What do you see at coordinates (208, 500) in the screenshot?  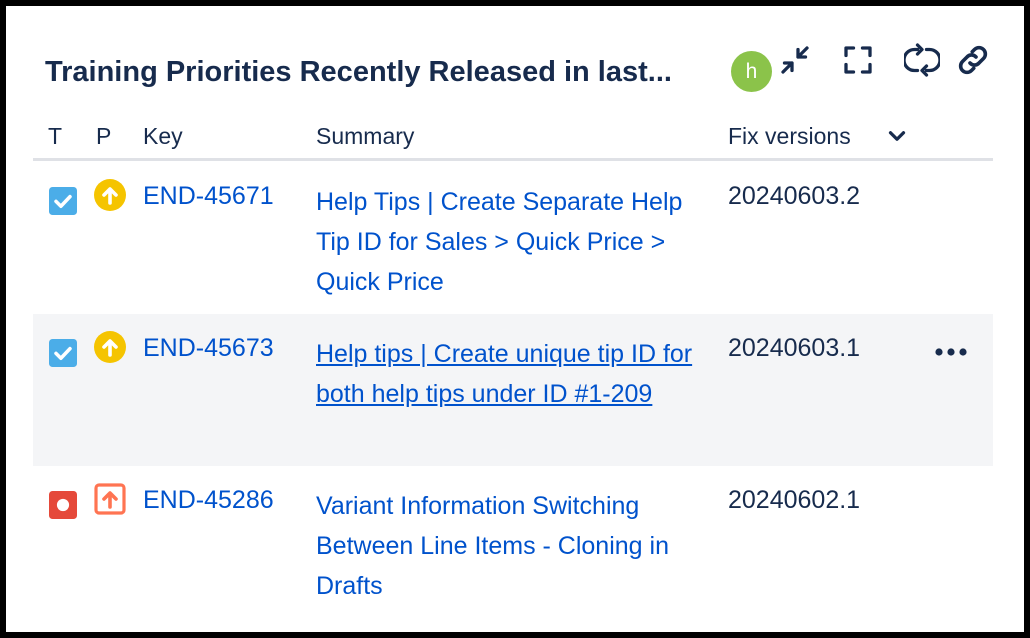 I see `issue-key-link: END-45286` at bounding box center [208, 500].